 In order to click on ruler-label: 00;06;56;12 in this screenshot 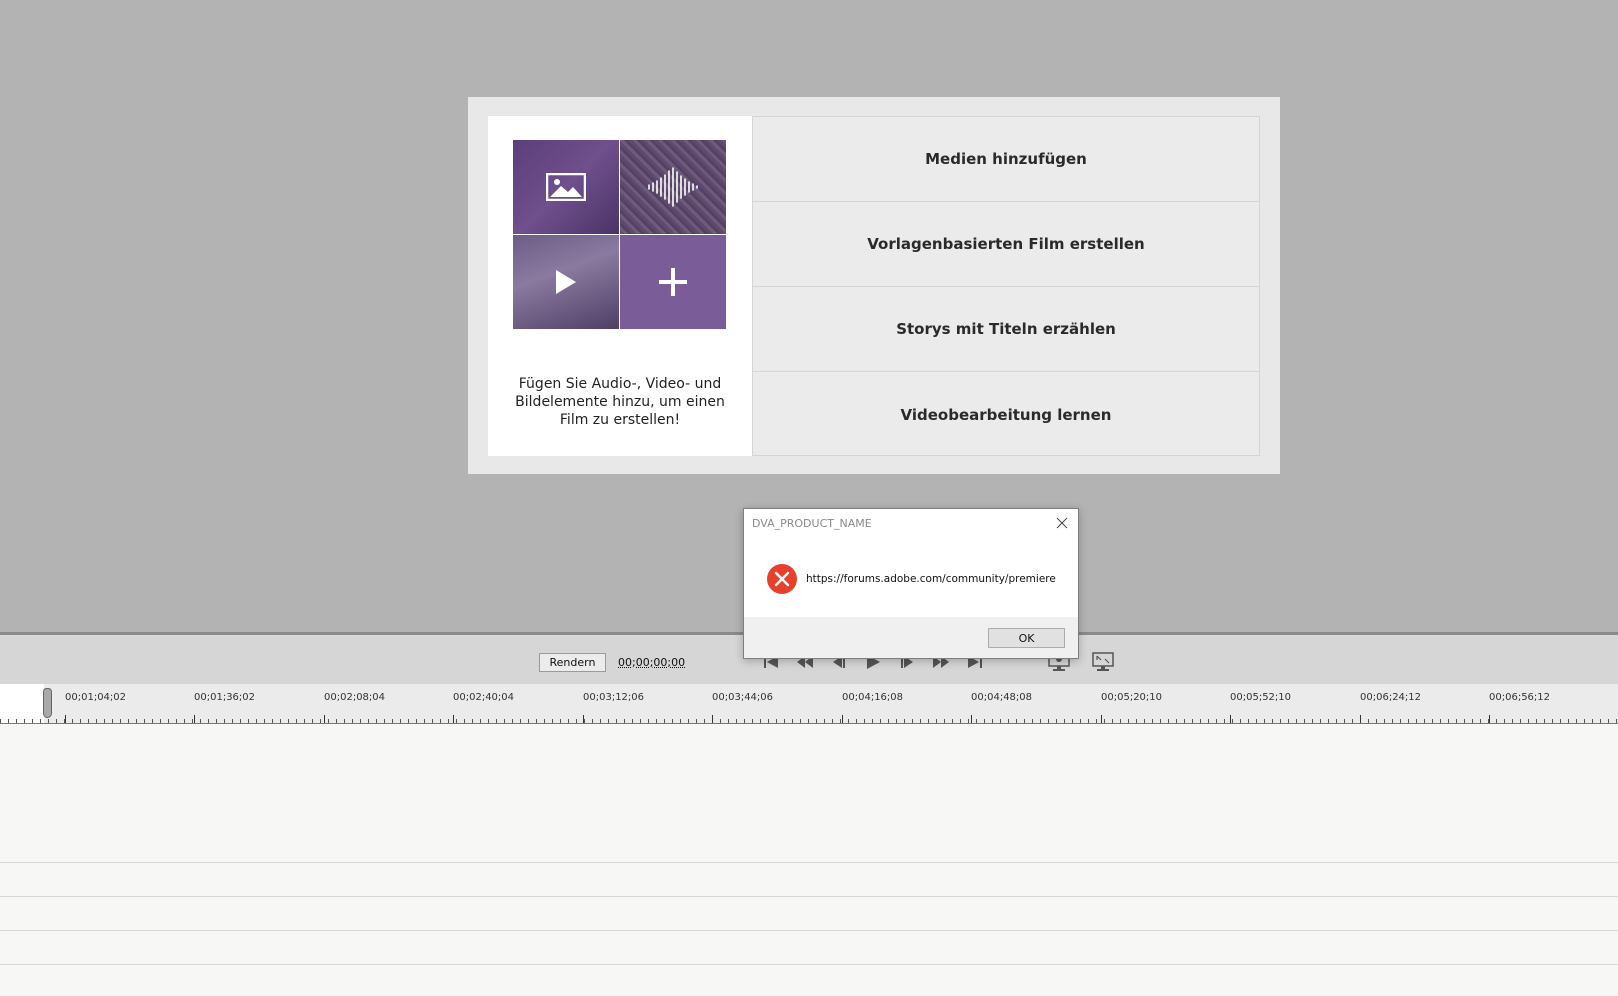, I will do `click(1520, 697)`.